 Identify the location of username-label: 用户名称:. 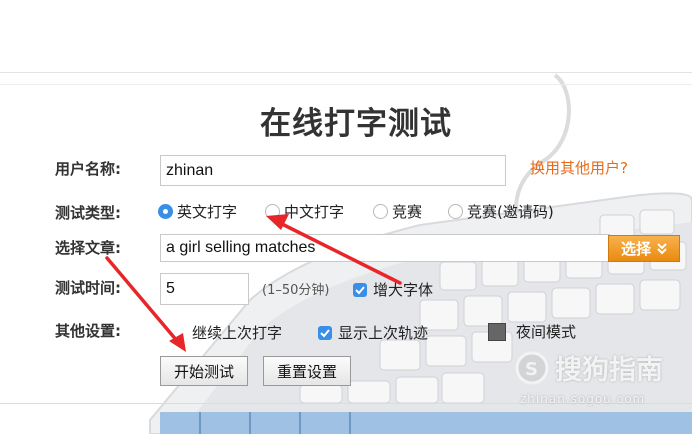
(88, 169).